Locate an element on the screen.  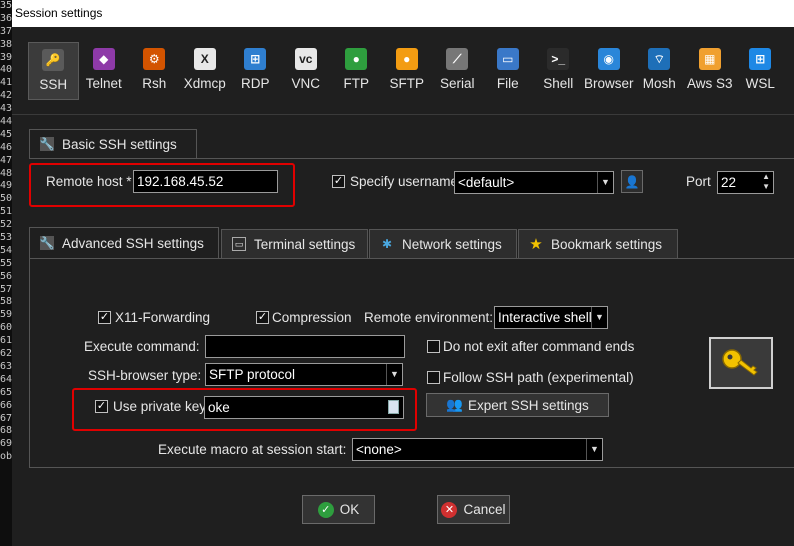
x11-forwarding-checkbox: ✓ is located at coordinates (104, 317).